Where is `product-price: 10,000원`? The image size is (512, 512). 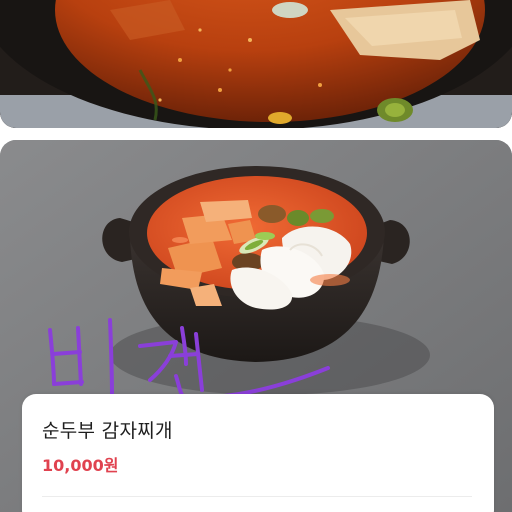 product-price: 10,000원 is located at coordinates (80, 465).